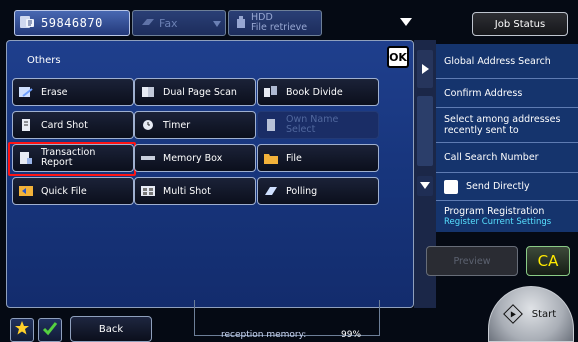  Describe the element at coordinates (512, 314) in the screenshot. I see `start-icon` at that location.